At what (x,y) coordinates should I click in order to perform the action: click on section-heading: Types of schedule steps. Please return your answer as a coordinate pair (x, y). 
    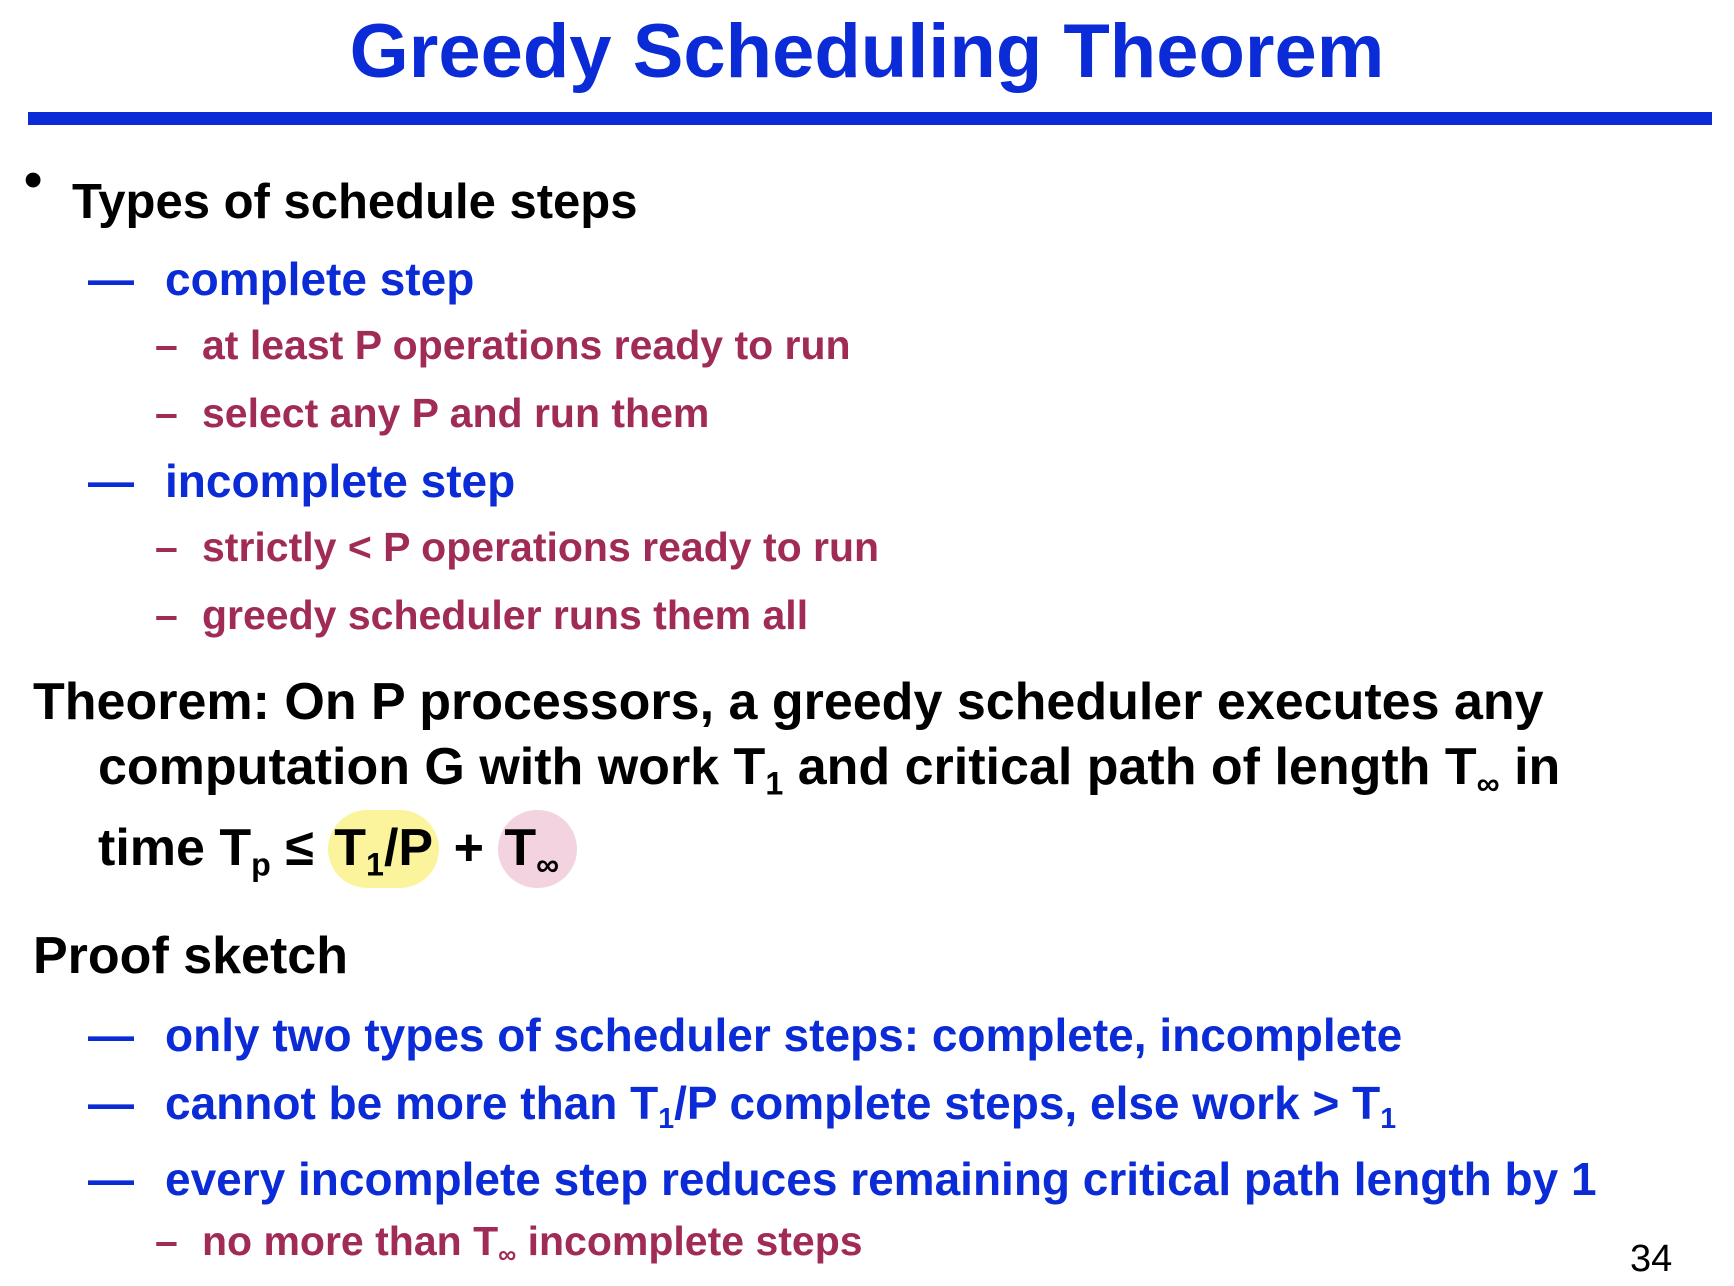
    Looking at the image, I should click on (355, 202).